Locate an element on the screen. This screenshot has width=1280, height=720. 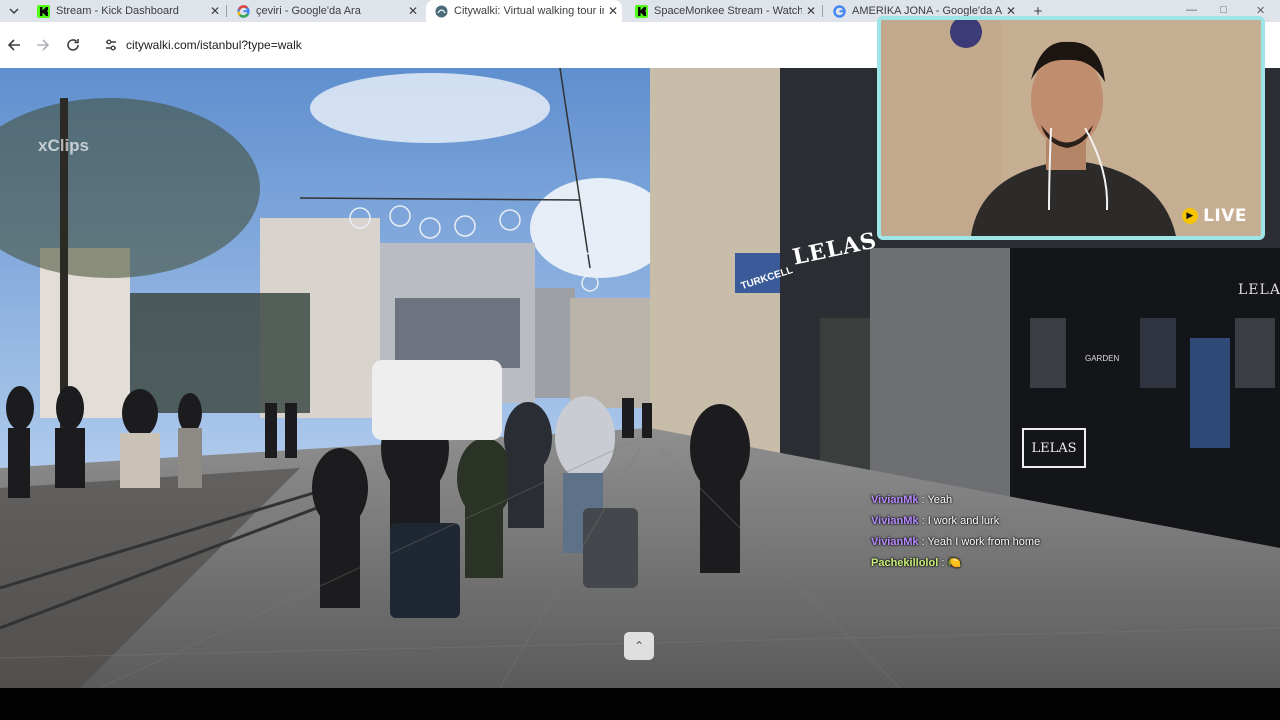
live-label: LIVE is located at coordinates (1225, 216).